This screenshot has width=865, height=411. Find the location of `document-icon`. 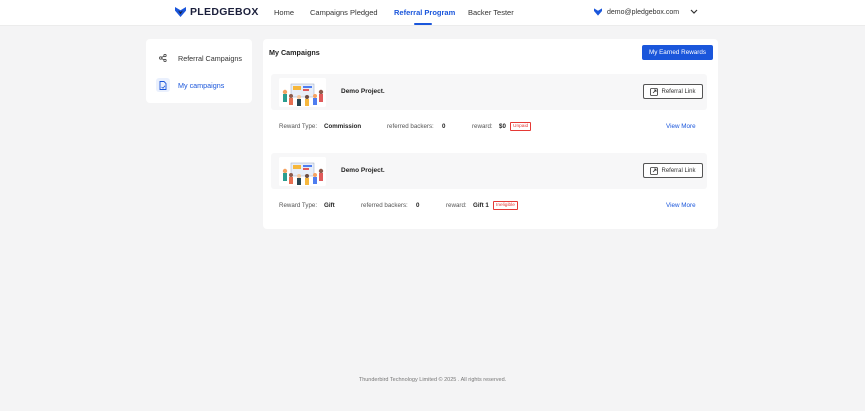

document-icon is located at coordinates (163, 85).